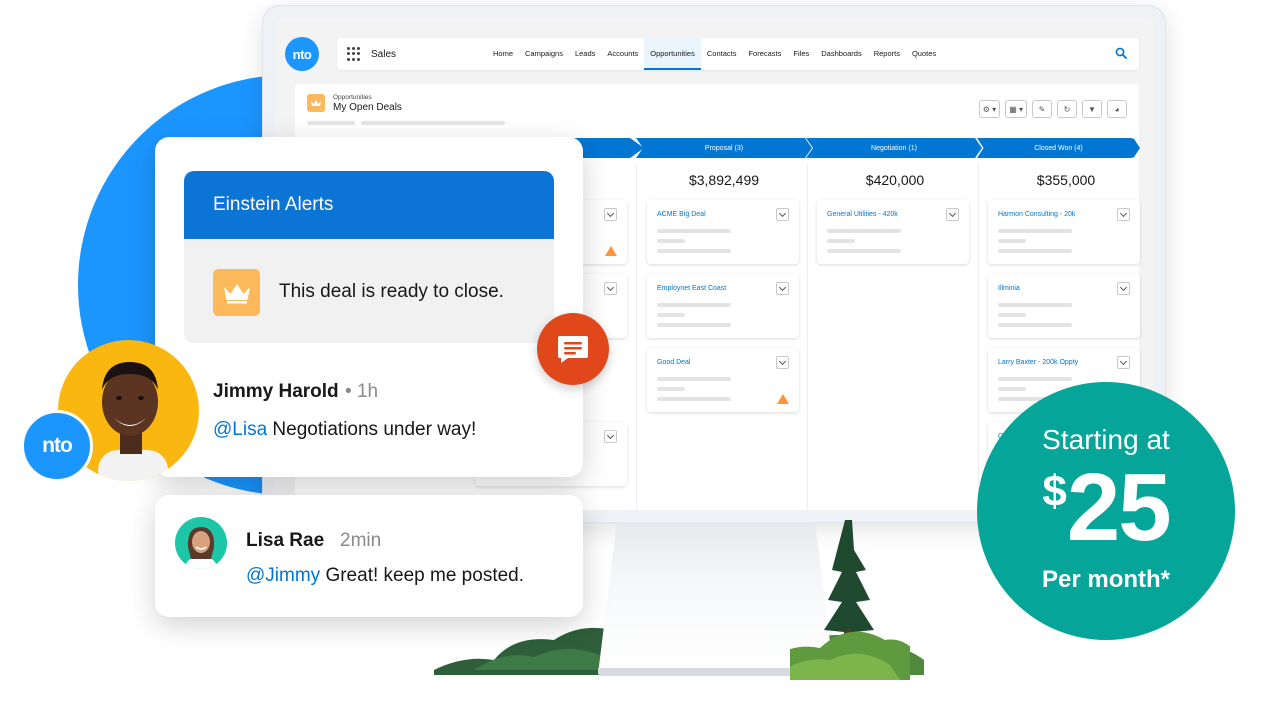 This screenshot has width=1268, height=714. I want to click on price-value: 25, so click(1119, 507).